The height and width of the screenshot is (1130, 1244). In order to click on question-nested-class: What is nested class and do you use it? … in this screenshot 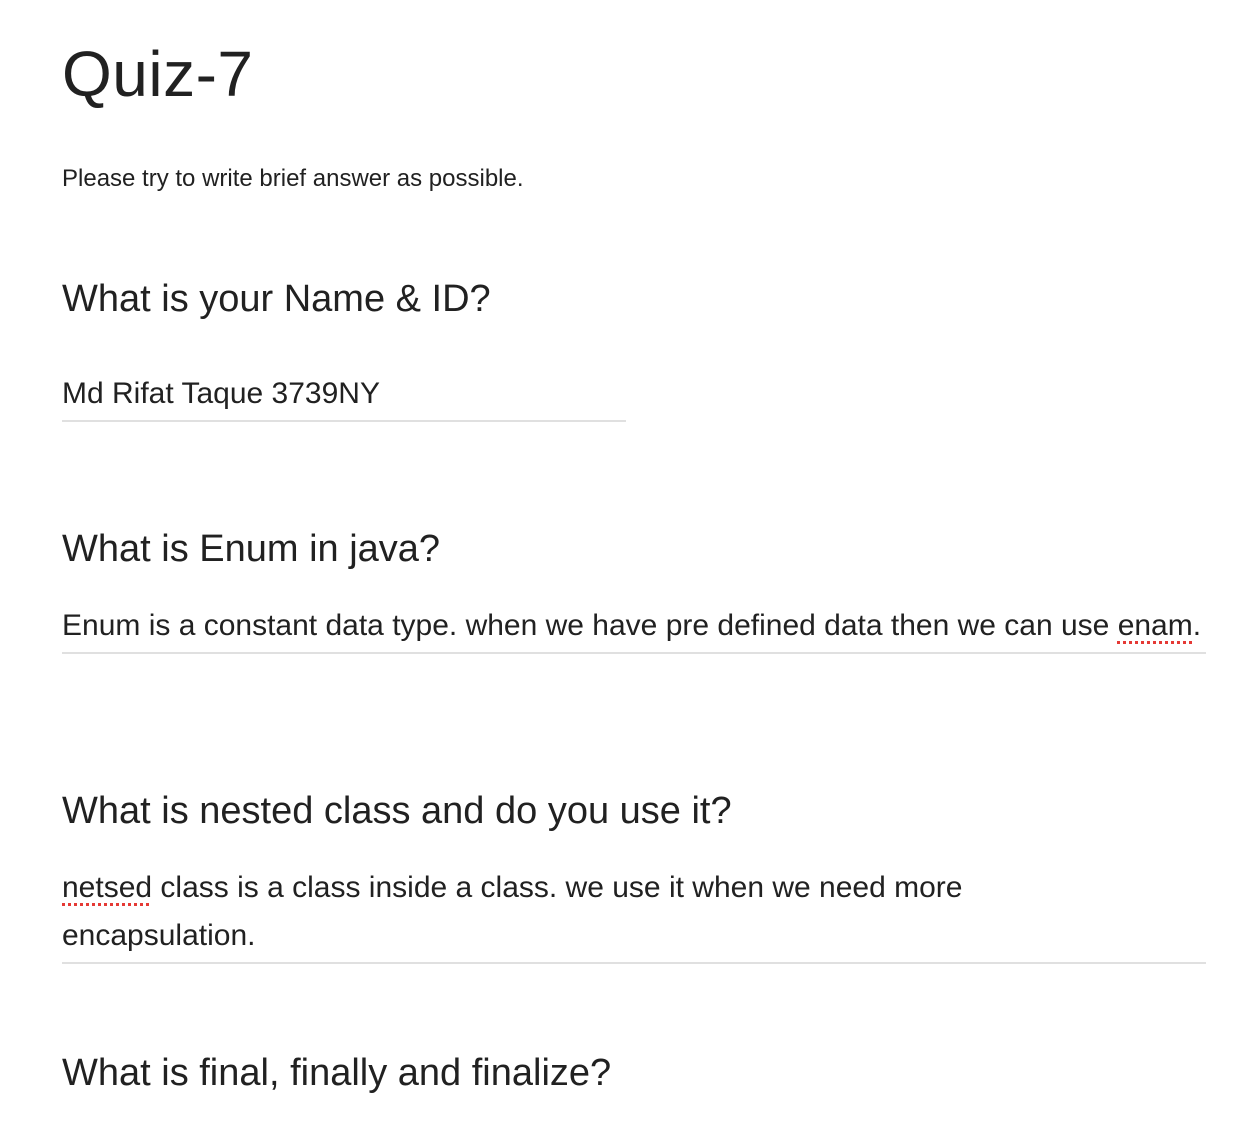, I will do `click(634, 876)`.